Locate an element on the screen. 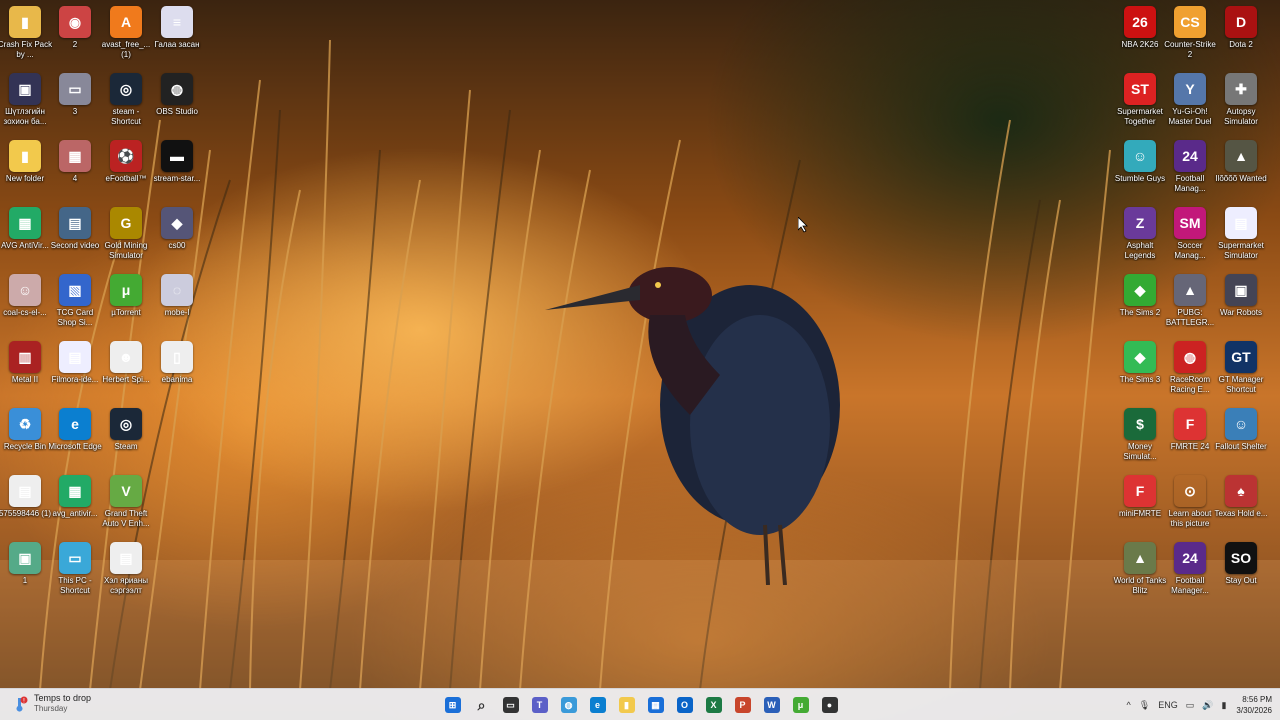 The width and height of the screenshot is (1280, 720). word-icon: W is located at coordinates (771, 705).